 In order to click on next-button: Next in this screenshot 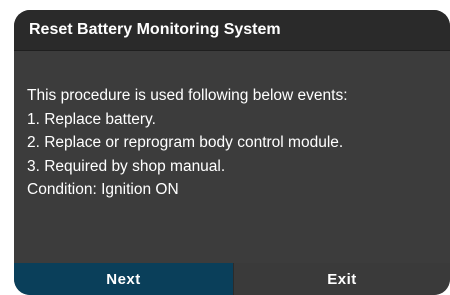, I will do `click(123, 279)`.